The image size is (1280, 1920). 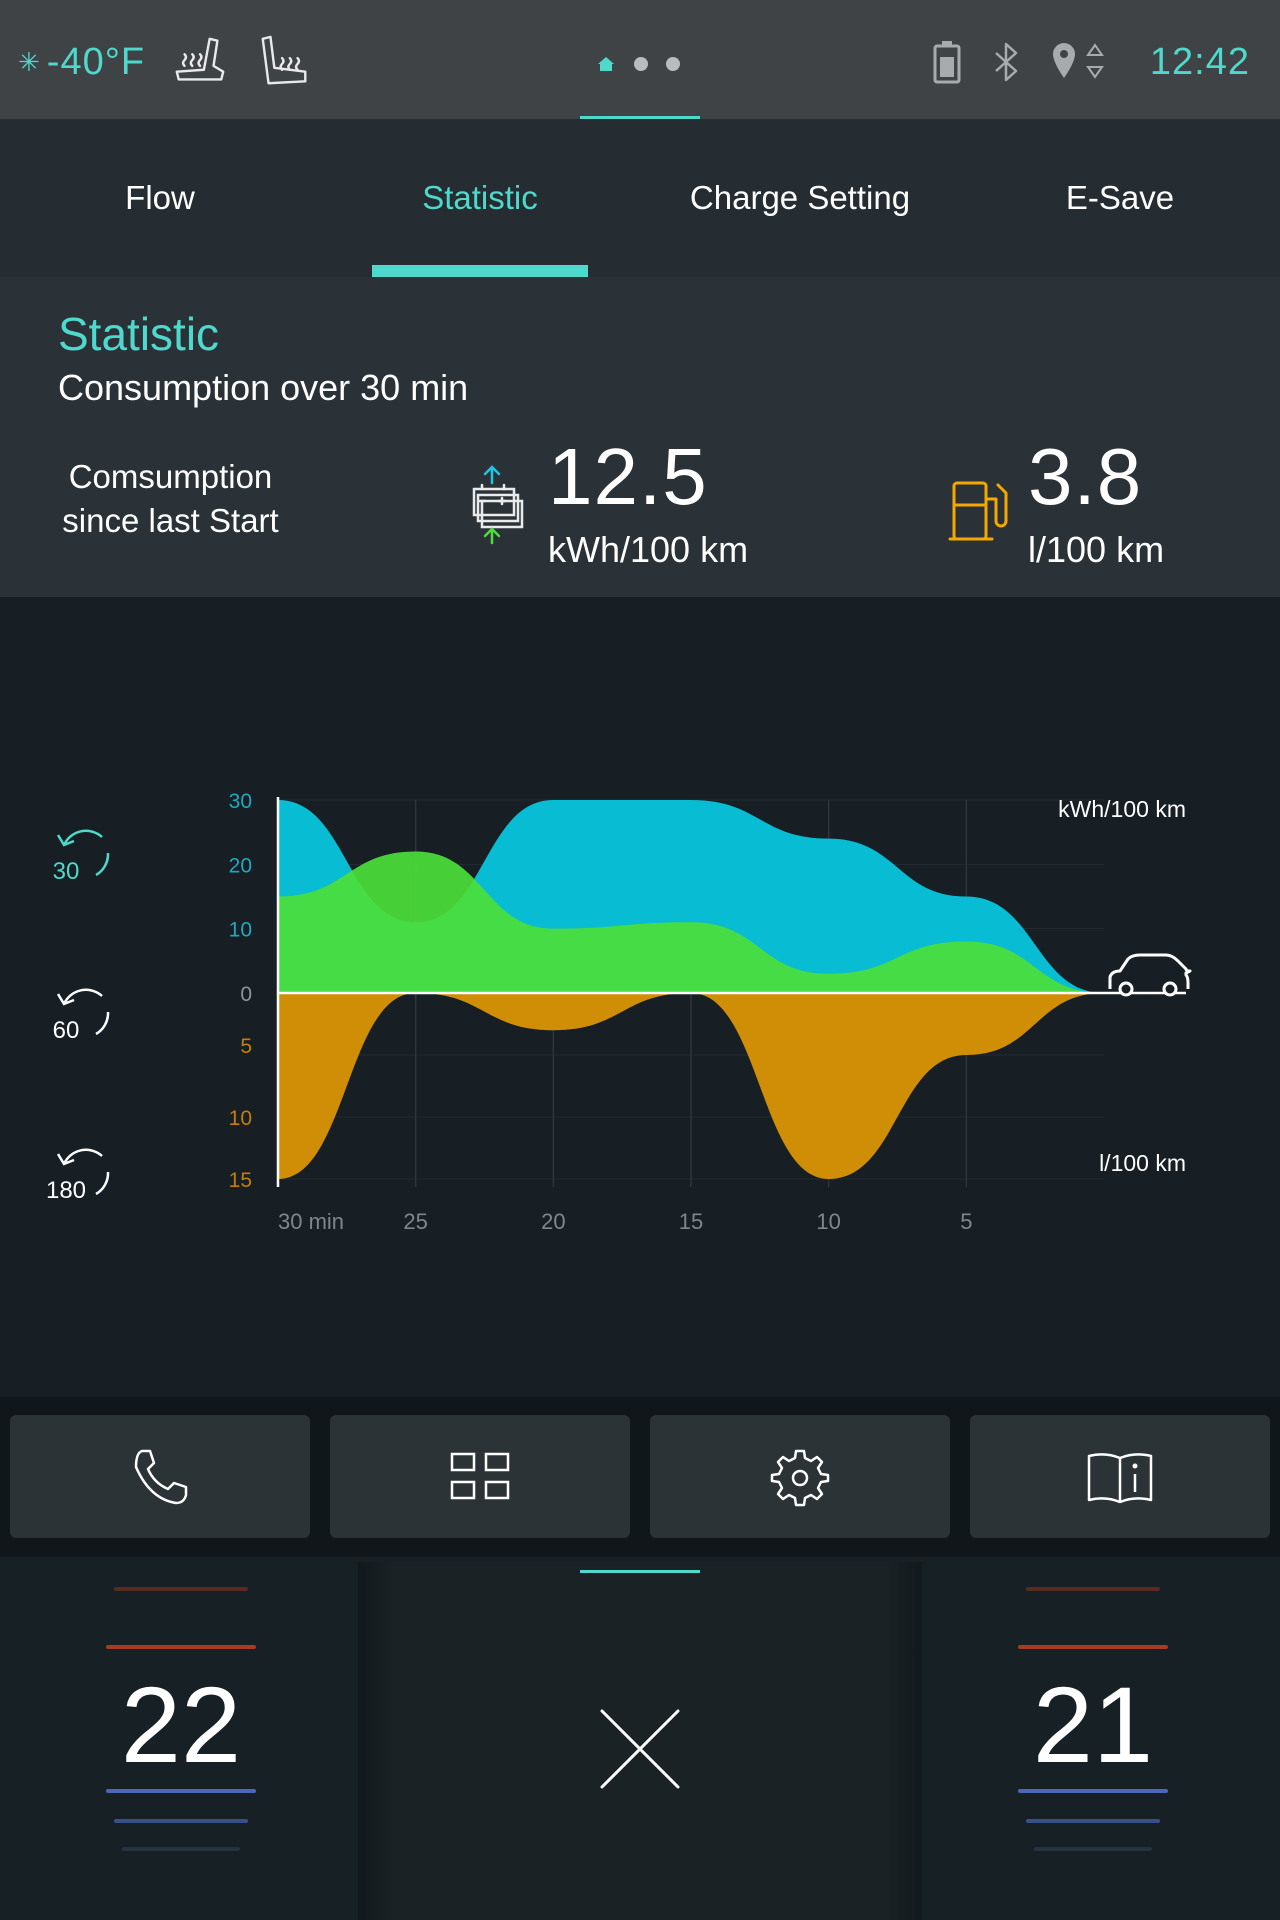 I want to click on passenger-temperature-control: 21, so click(x=1093, y=1738).